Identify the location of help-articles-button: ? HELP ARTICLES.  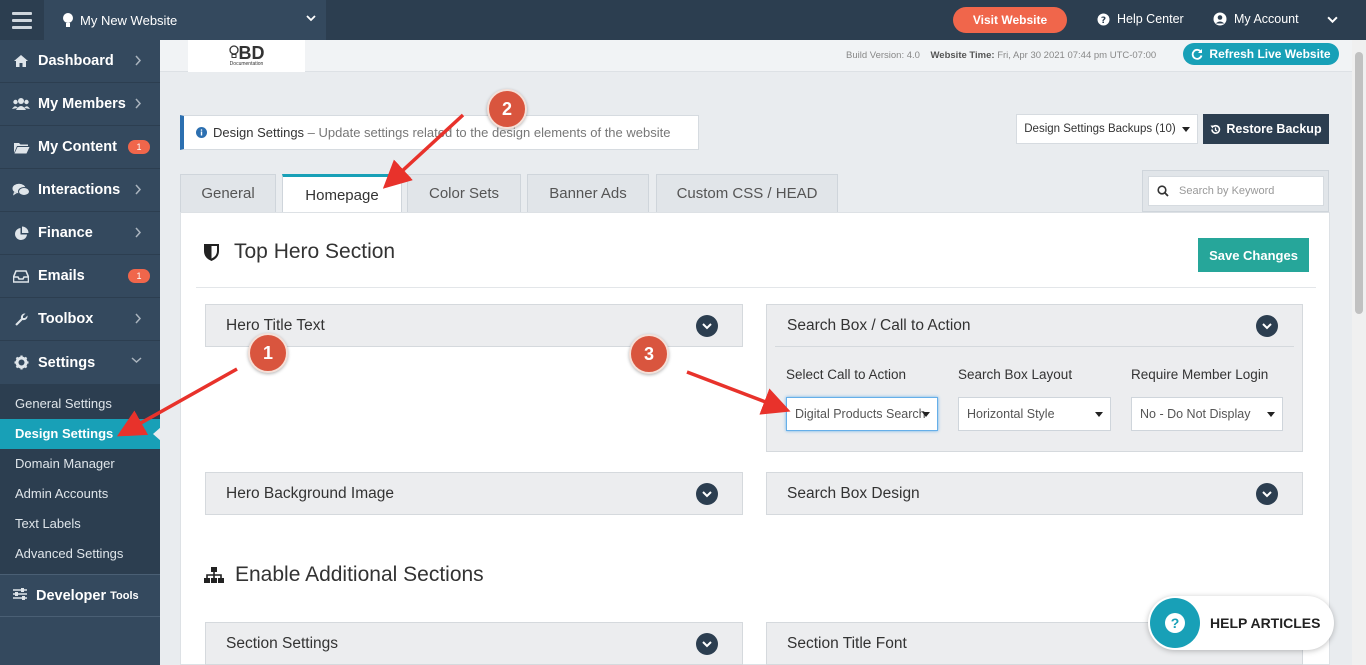
(1241, 623).